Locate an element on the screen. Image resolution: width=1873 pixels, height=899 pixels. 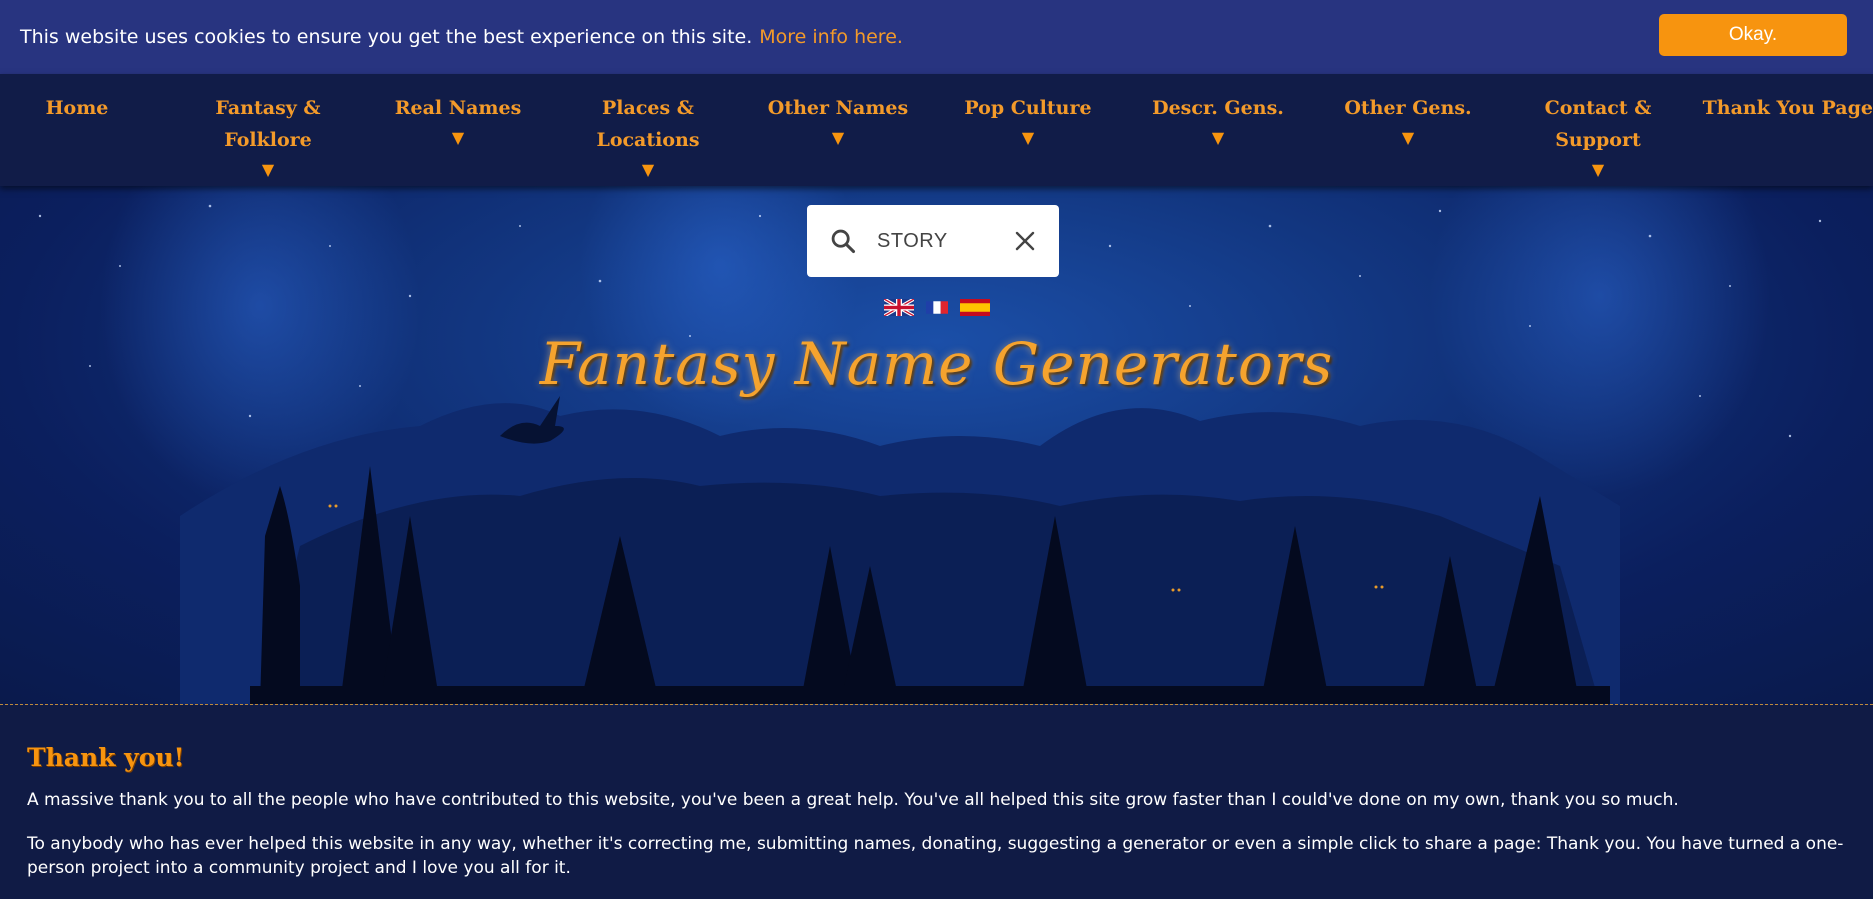
nav-item-label-line2: Support is located at coordinates (1598, 140).